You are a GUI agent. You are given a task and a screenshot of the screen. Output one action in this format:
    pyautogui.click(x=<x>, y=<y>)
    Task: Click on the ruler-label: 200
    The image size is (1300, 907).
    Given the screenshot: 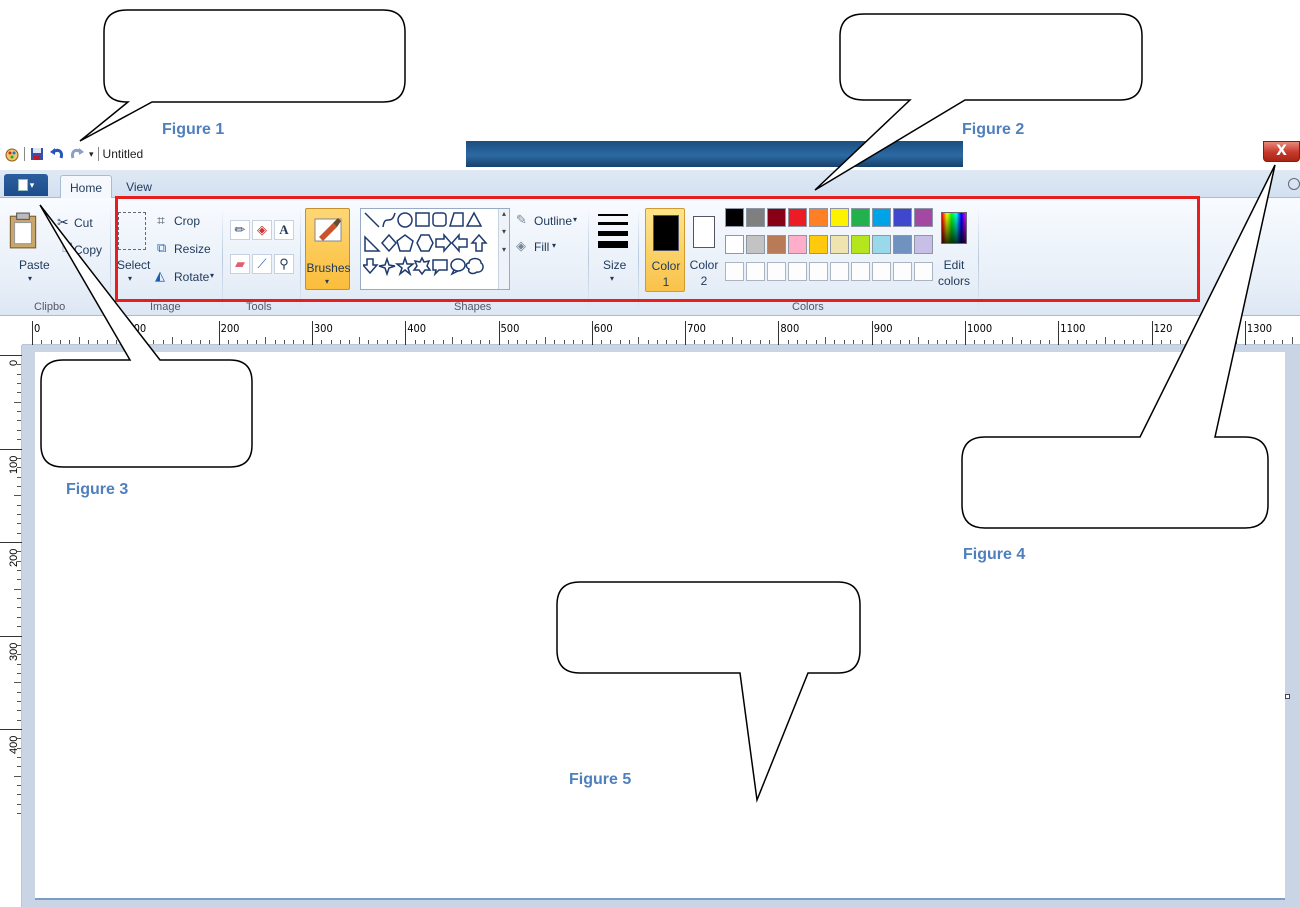 What is the action you would take?
    pyautogui.click(x=230, y=328)
    